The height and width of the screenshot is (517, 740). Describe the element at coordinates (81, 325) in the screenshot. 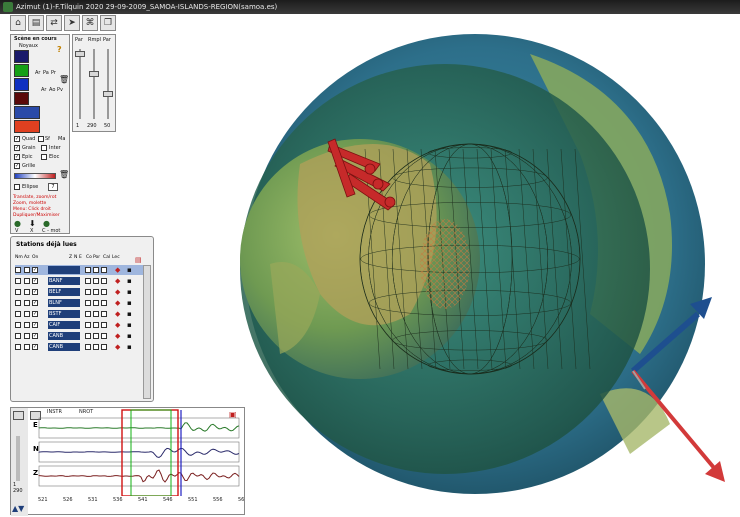

I see `station-row: ✓ CAIF ◆ ▪` at that location.